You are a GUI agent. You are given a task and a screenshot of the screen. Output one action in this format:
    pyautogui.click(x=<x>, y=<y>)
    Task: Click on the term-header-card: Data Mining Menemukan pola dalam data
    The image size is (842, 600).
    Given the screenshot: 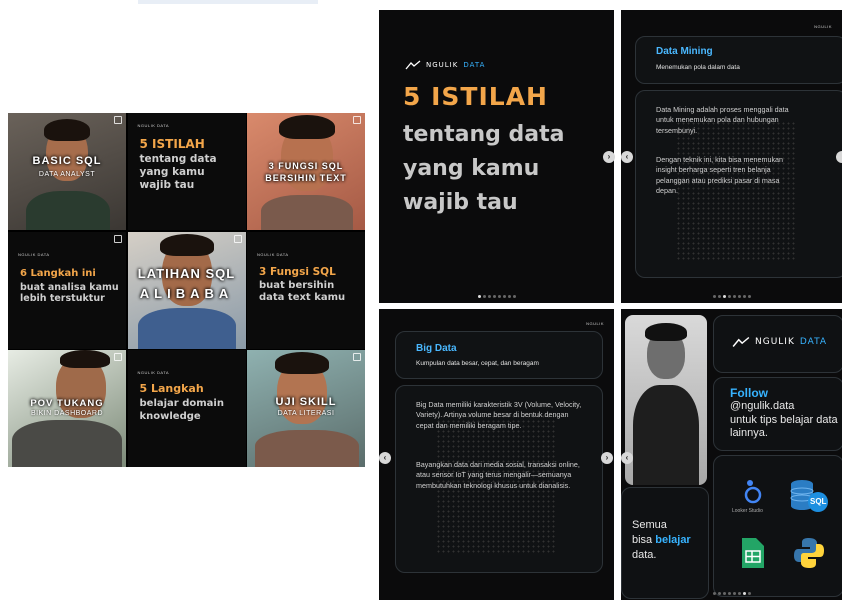 What is the action you would take?
    pyautogui.click(x=738, y=60)
    